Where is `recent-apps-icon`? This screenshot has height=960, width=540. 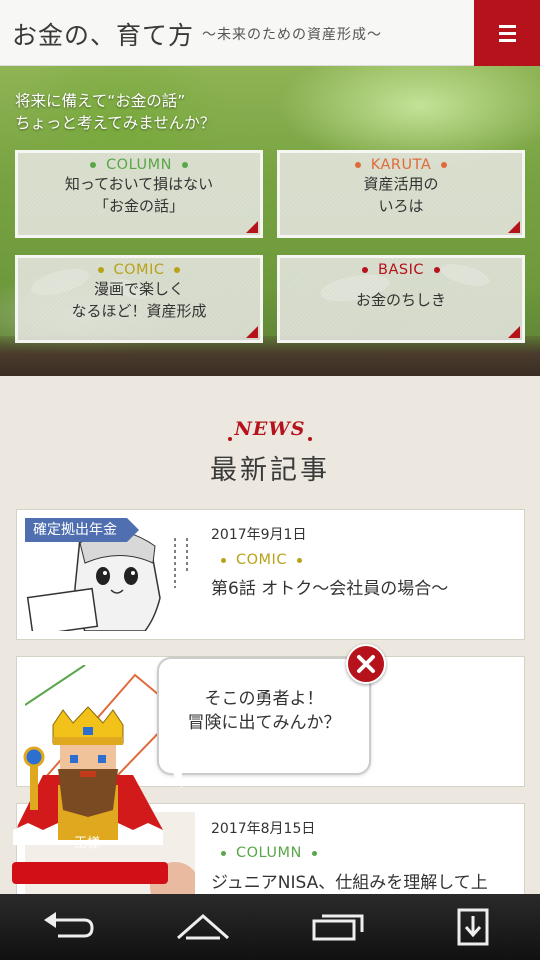 recent-apps-icon is located at coordinates (337, 927).